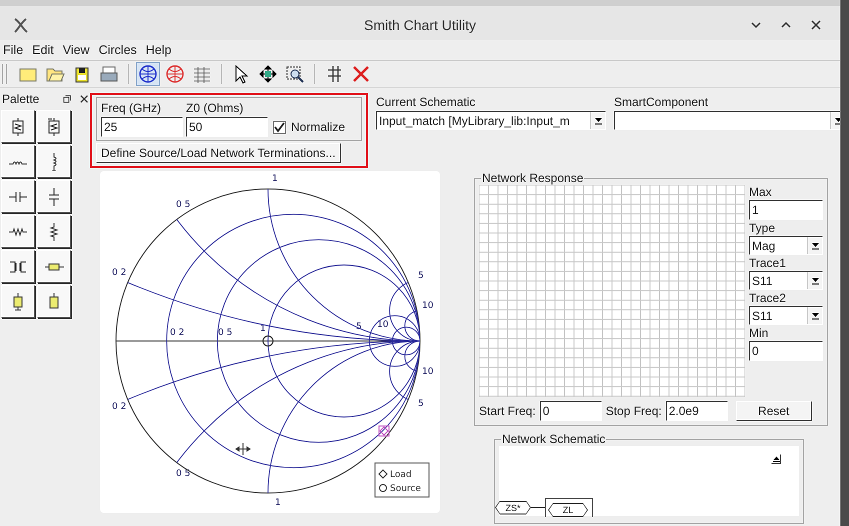  Describe the element at coordinates (634, 411) in the screenshot. I see `stop-freq-label: Stop Freq:` at that location.